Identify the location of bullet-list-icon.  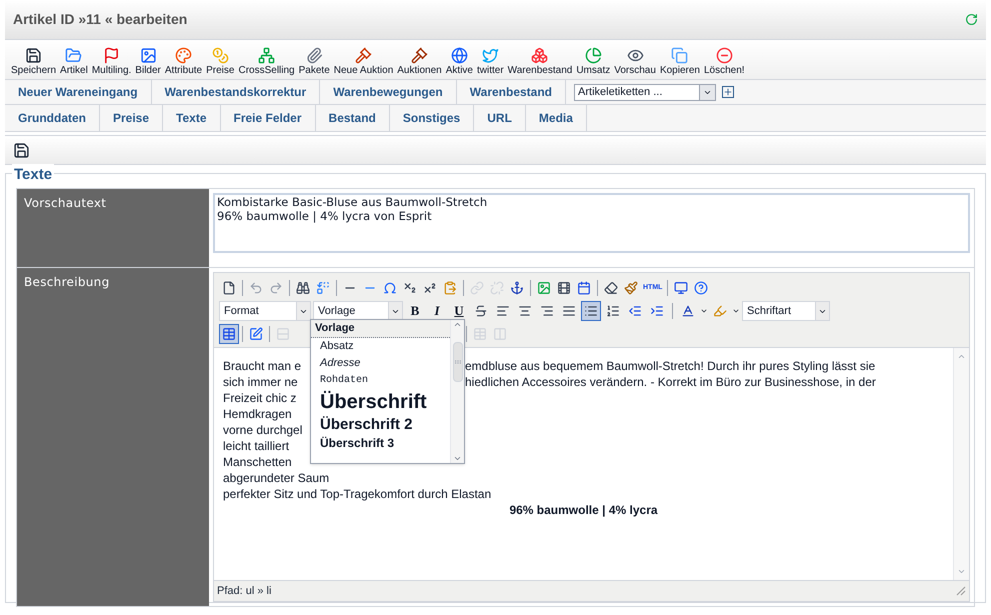
(591, 311).